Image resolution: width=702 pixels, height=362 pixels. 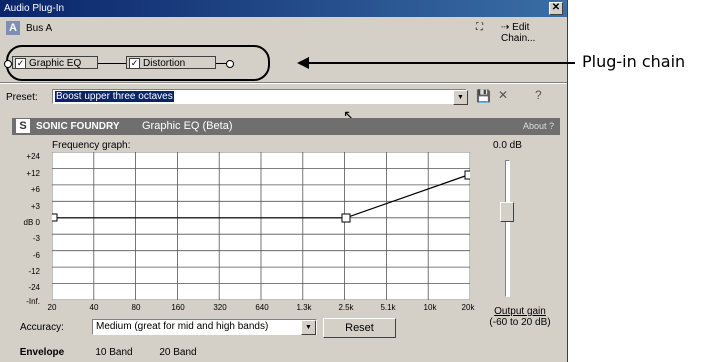 What do you see at coordinates (114, 96) in the screenshot?
I see `preset-value: Boost upper three octaves` at bounding box center [114, 96].